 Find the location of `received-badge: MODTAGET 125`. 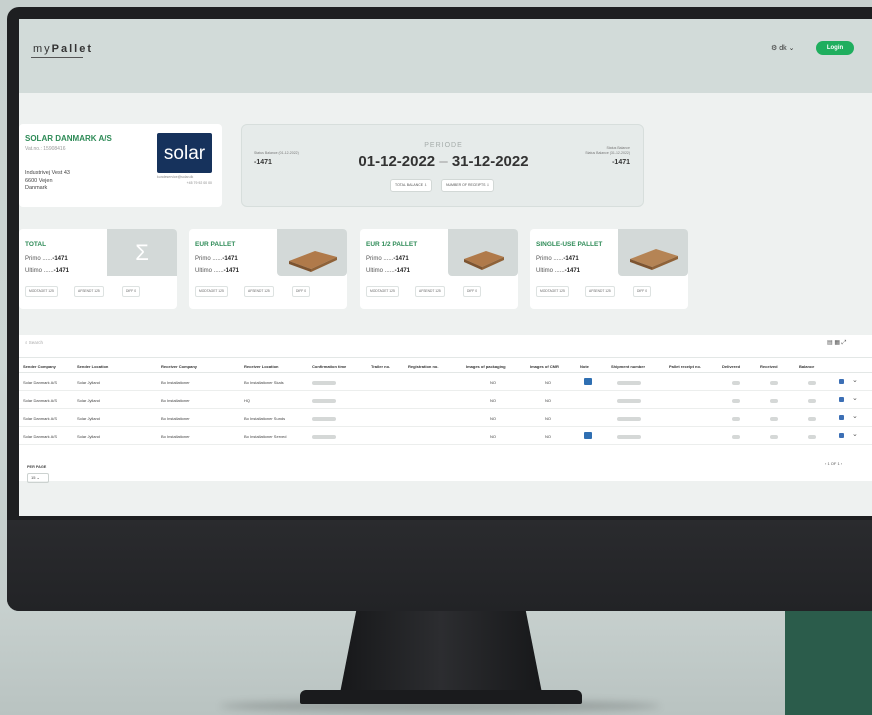

received-badge: MODTAGET 125 is located at coordinates (382, 291).